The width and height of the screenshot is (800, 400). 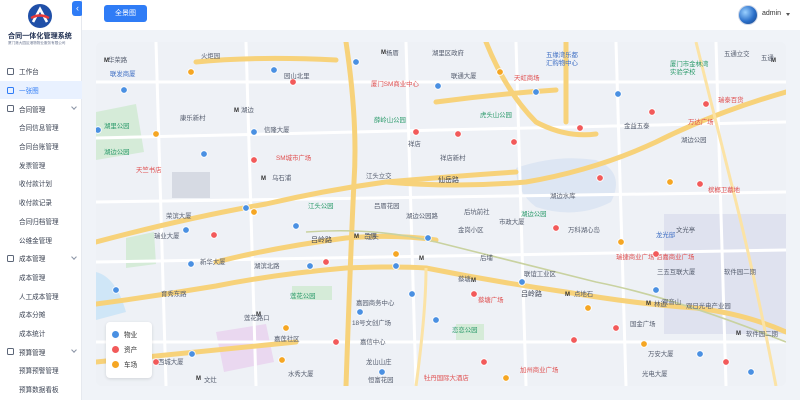 What do you see at coordinates (41, 90) in the screenshot?
I see `menu-item-map: 一张图` at bounding box center [41, 90].